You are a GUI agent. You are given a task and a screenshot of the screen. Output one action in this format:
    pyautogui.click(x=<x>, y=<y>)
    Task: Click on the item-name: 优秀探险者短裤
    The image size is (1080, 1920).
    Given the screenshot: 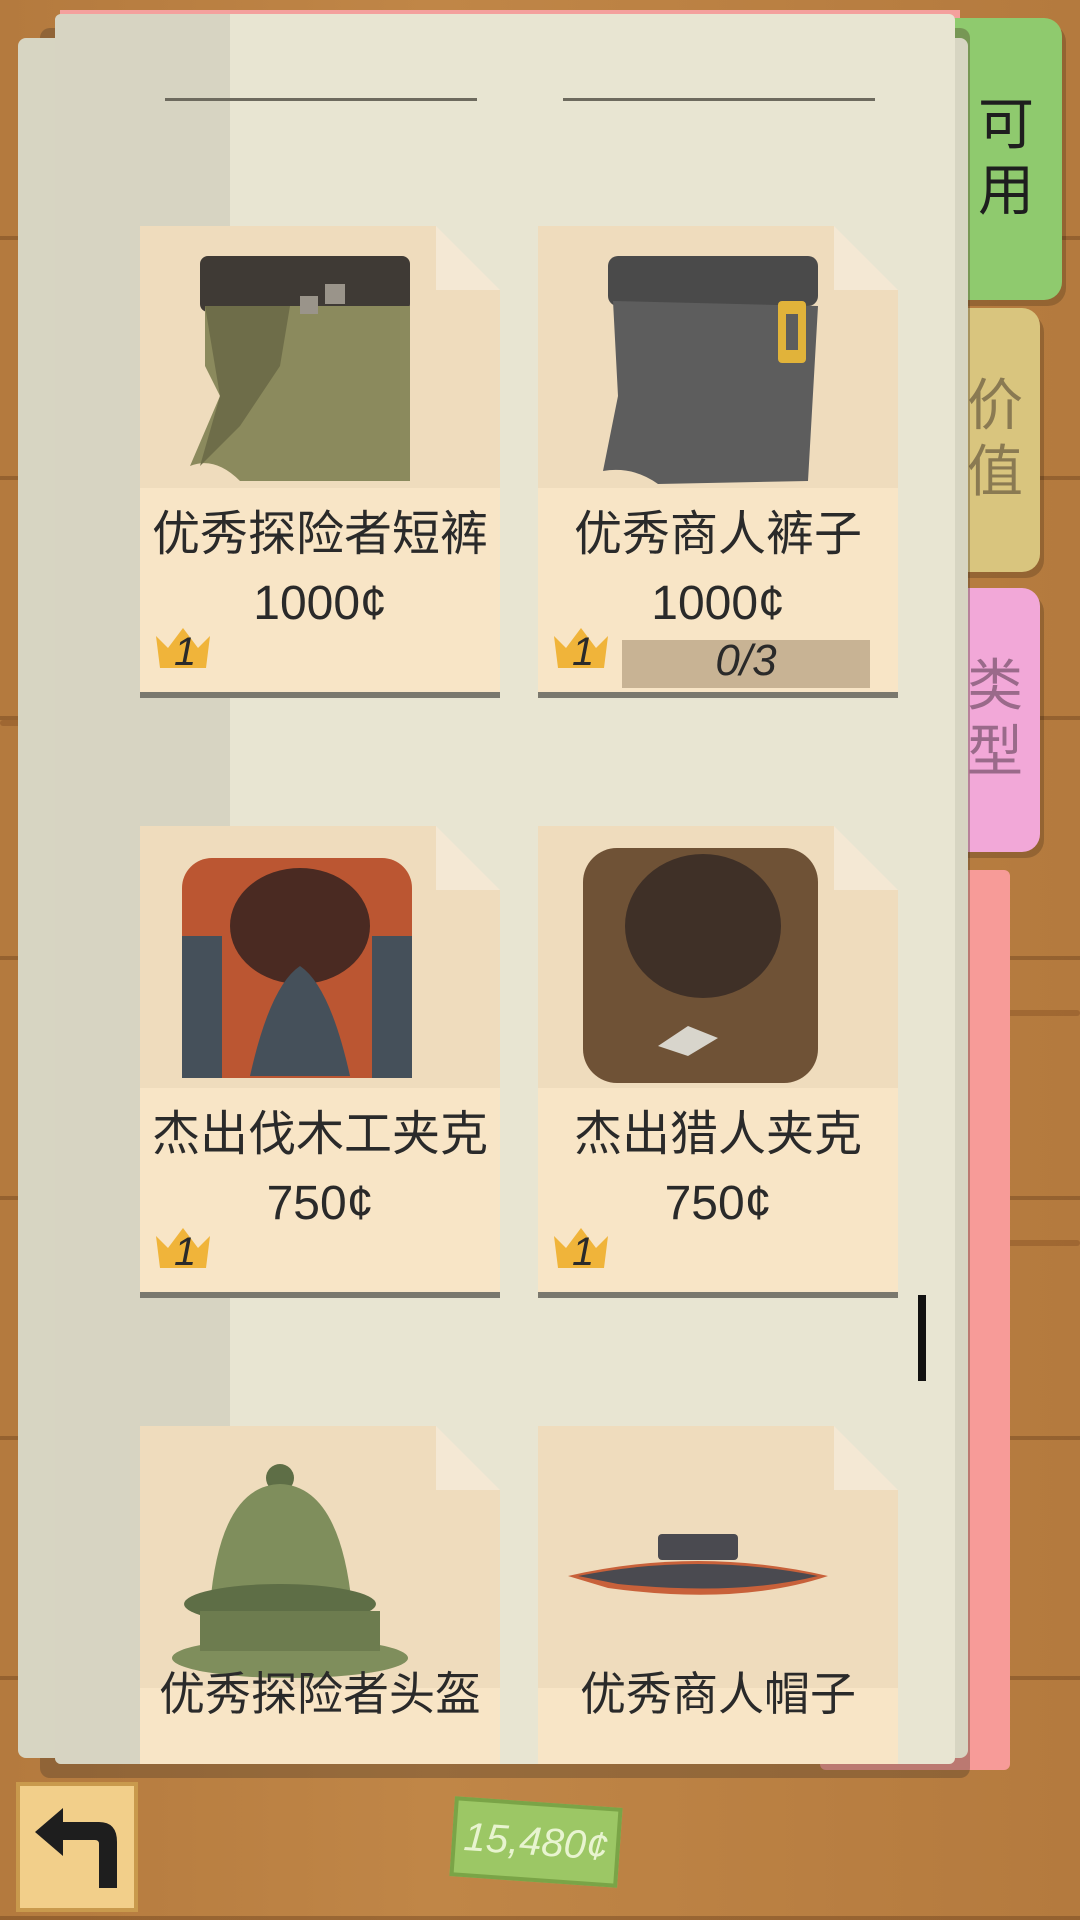 What is the action you would take?
    pyautogui.click(x=319, y=534)
    